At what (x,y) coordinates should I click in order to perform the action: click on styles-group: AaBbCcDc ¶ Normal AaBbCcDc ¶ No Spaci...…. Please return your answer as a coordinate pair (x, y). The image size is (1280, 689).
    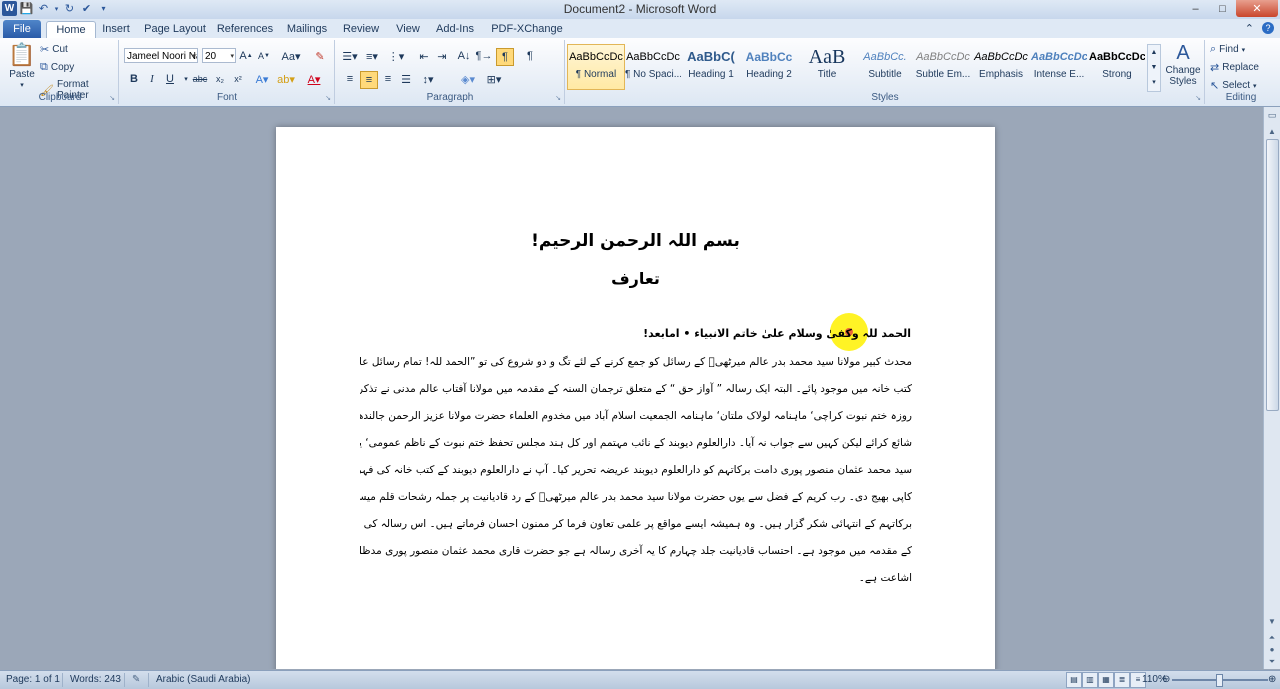
    Looking at the image, I should click on (885, 72).